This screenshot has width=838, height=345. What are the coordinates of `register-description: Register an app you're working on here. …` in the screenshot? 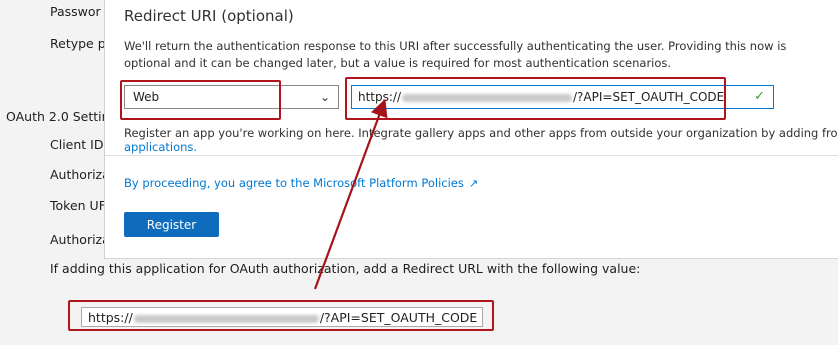 It's located at (481, 133).